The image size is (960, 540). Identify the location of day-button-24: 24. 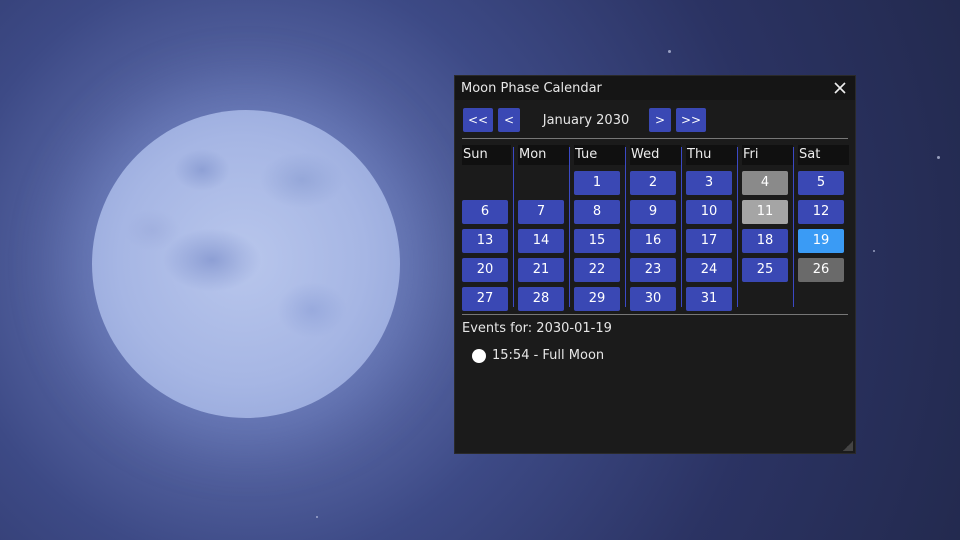
(709, 270).